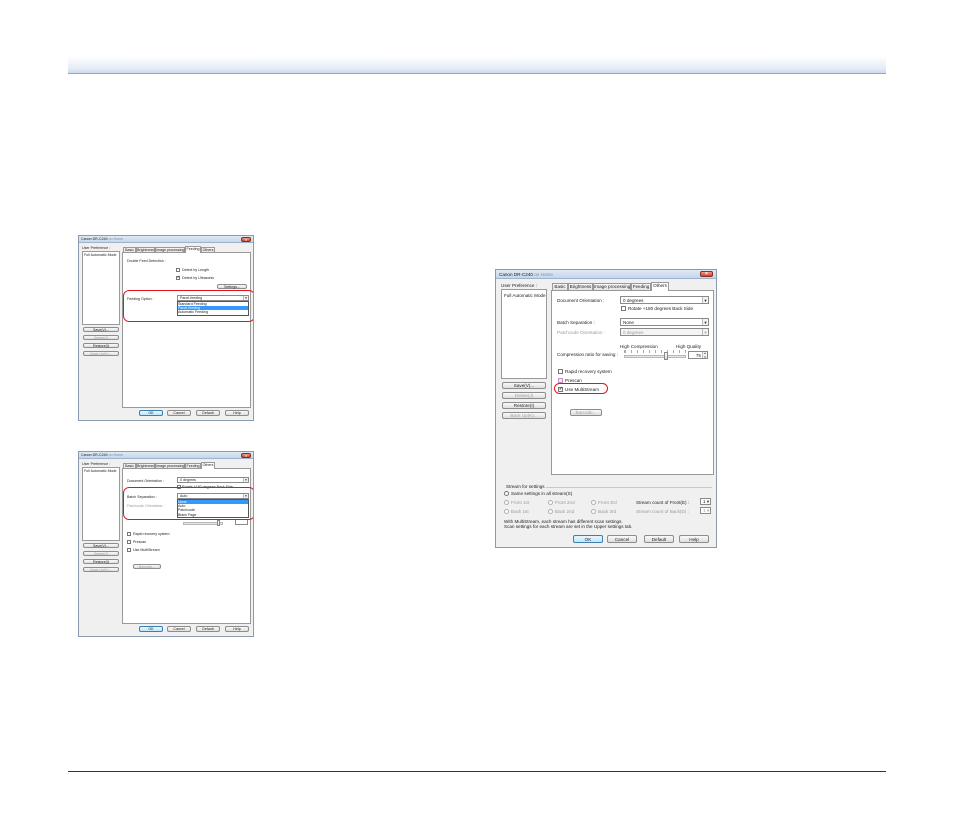 The width and height of the screenshot is (954, 818). Describe the element at coordinates (129, 550) in the screenshot. I see `use-multistream-checkbox` at that location.